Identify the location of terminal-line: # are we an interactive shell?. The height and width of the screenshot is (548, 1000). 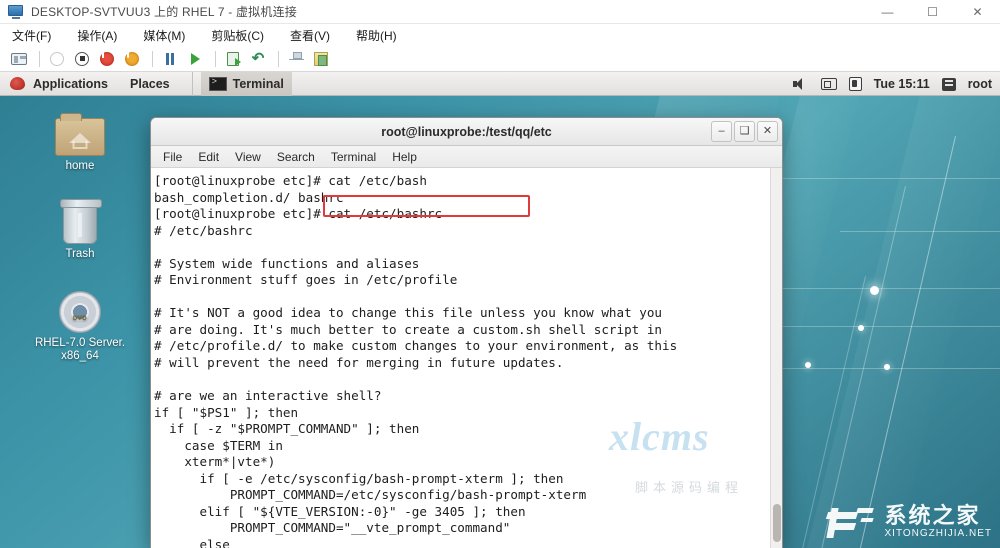
(268, 396).